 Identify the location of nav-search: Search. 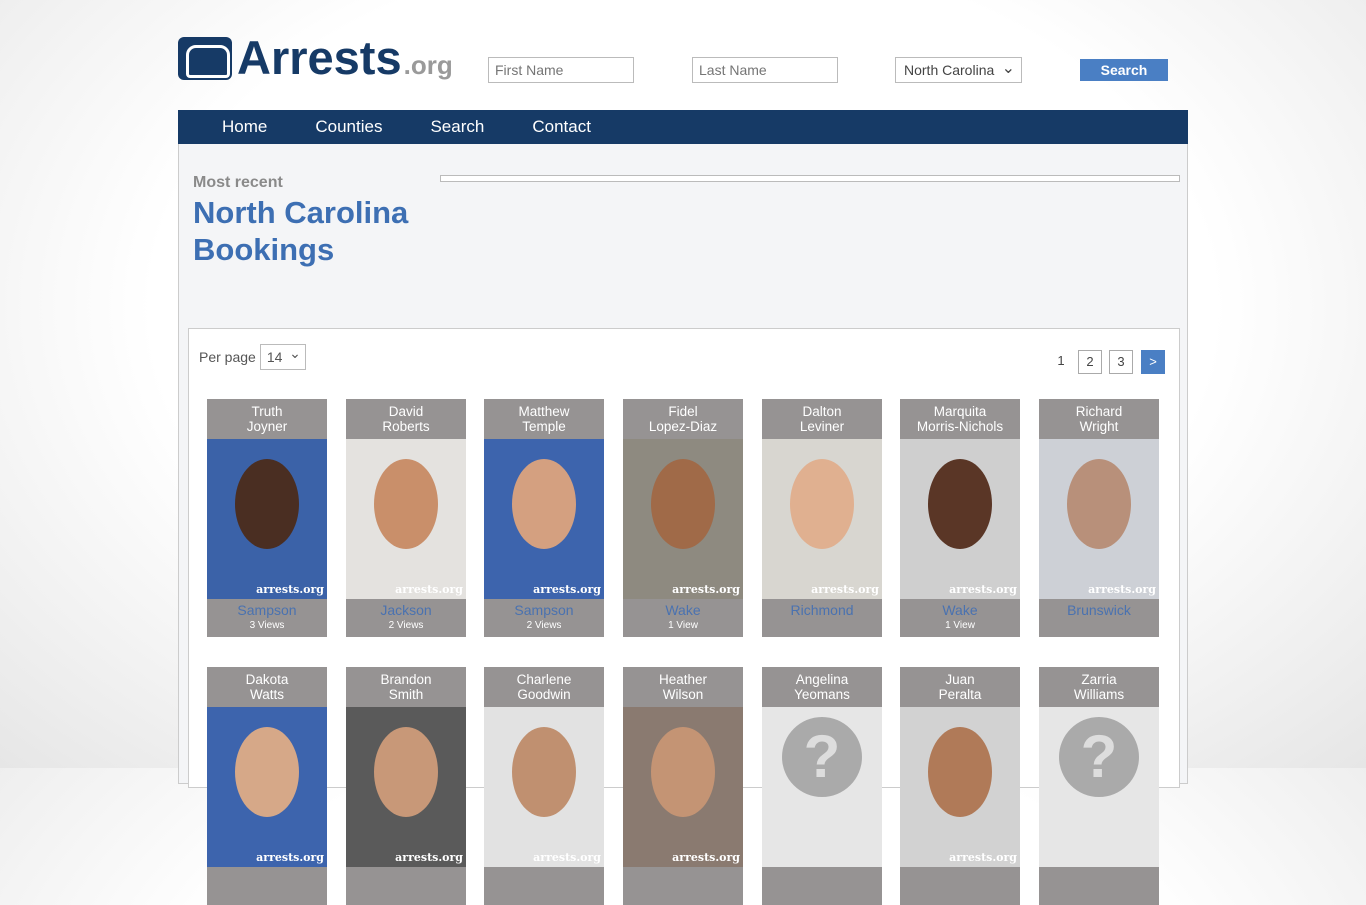
(457, 127).